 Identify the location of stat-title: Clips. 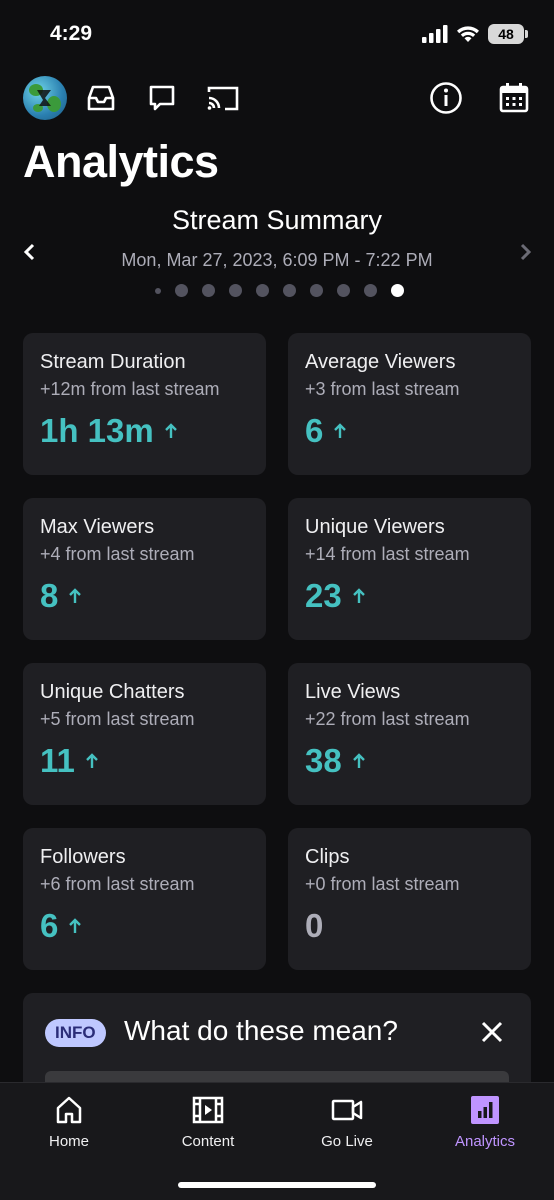
(327, 857).